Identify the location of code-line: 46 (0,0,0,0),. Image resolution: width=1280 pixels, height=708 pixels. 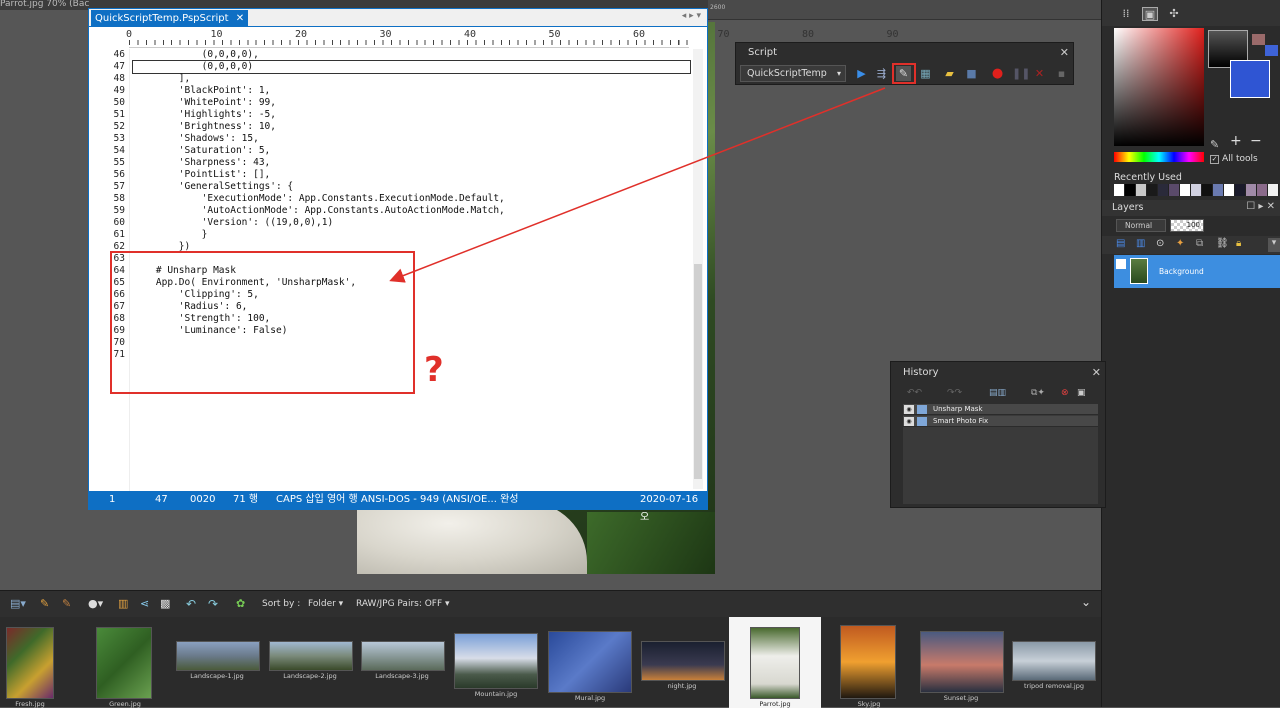
(389, 55).